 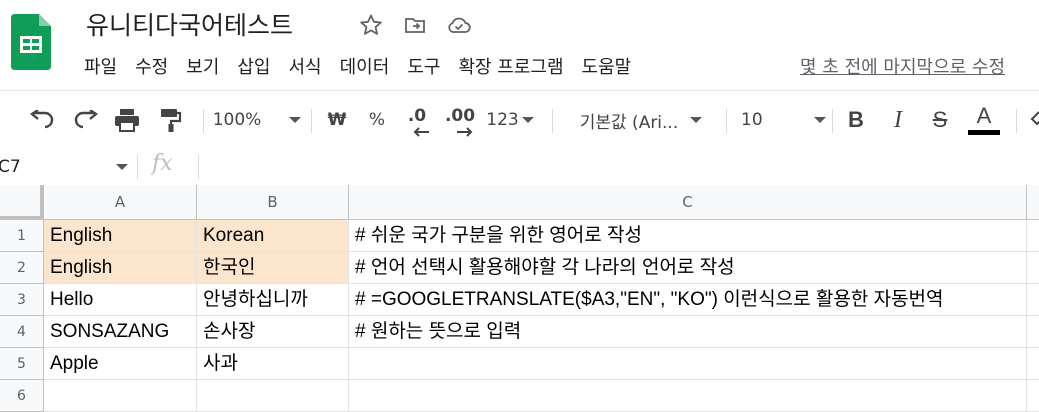 What do you see at coordinates (421, 132) in the screenshot?
I see `arrow-left-icon` at bounding box center [421, 132].